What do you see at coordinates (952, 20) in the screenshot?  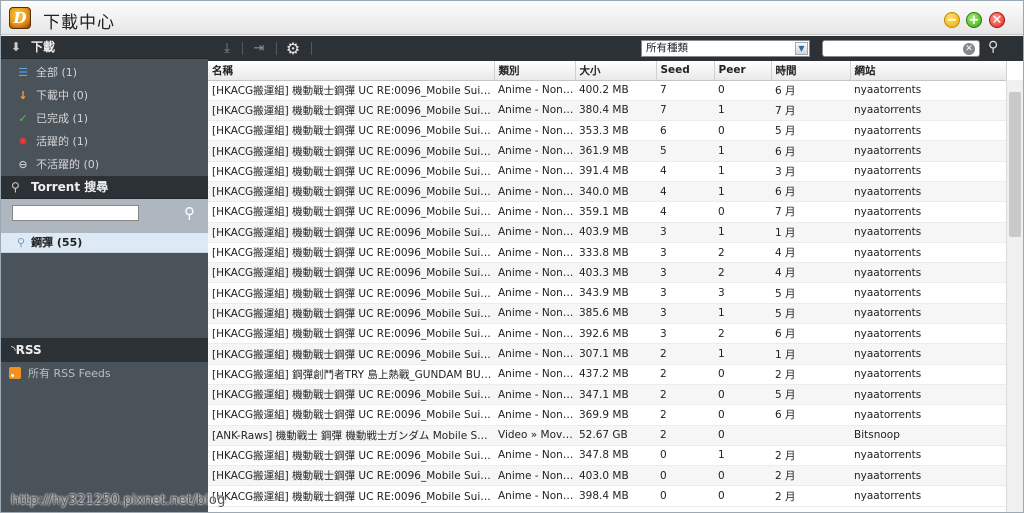 I see `minimize-button: −` at bounding box center [952, 20].